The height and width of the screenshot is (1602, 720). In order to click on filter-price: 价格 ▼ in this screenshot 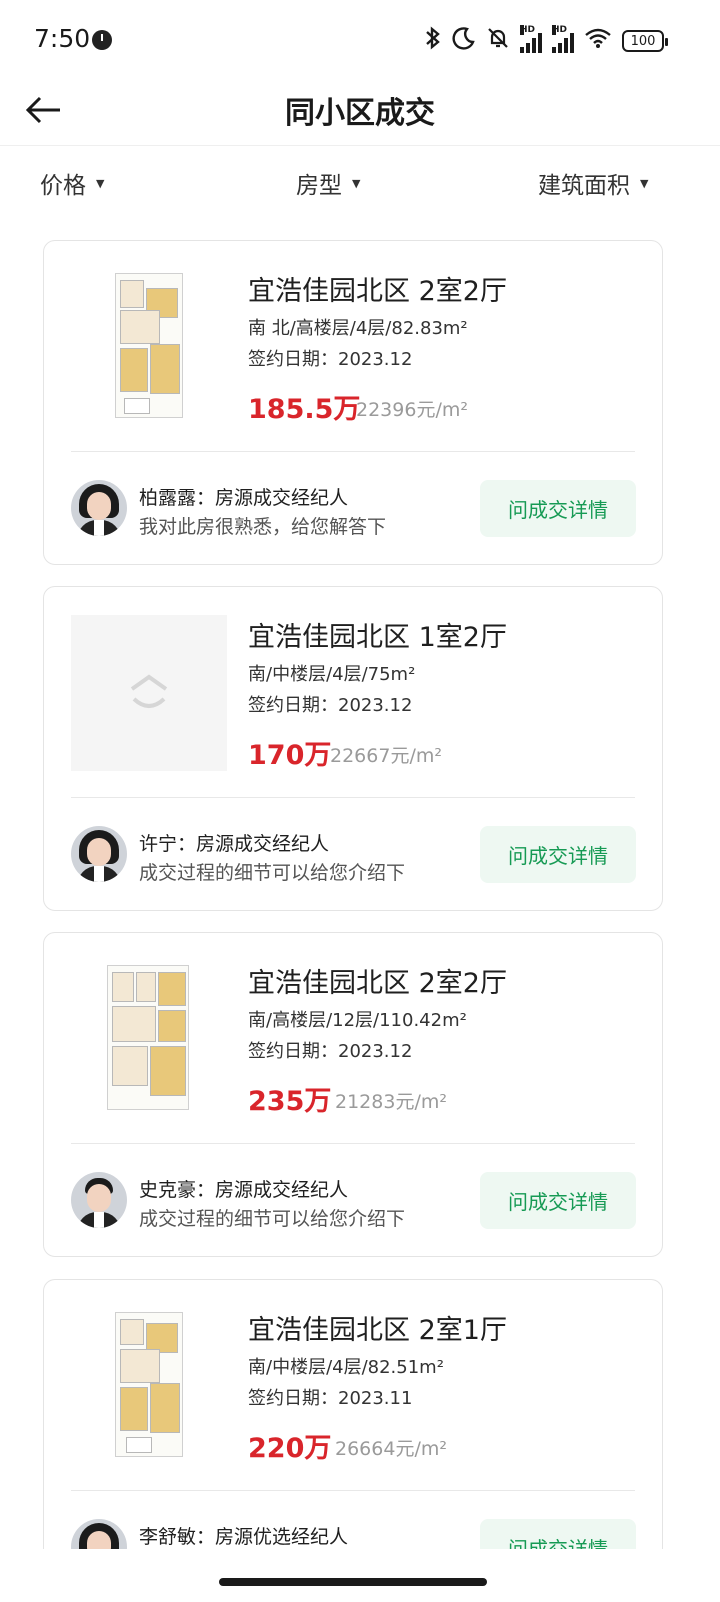, I will do `click(72, 183)`.